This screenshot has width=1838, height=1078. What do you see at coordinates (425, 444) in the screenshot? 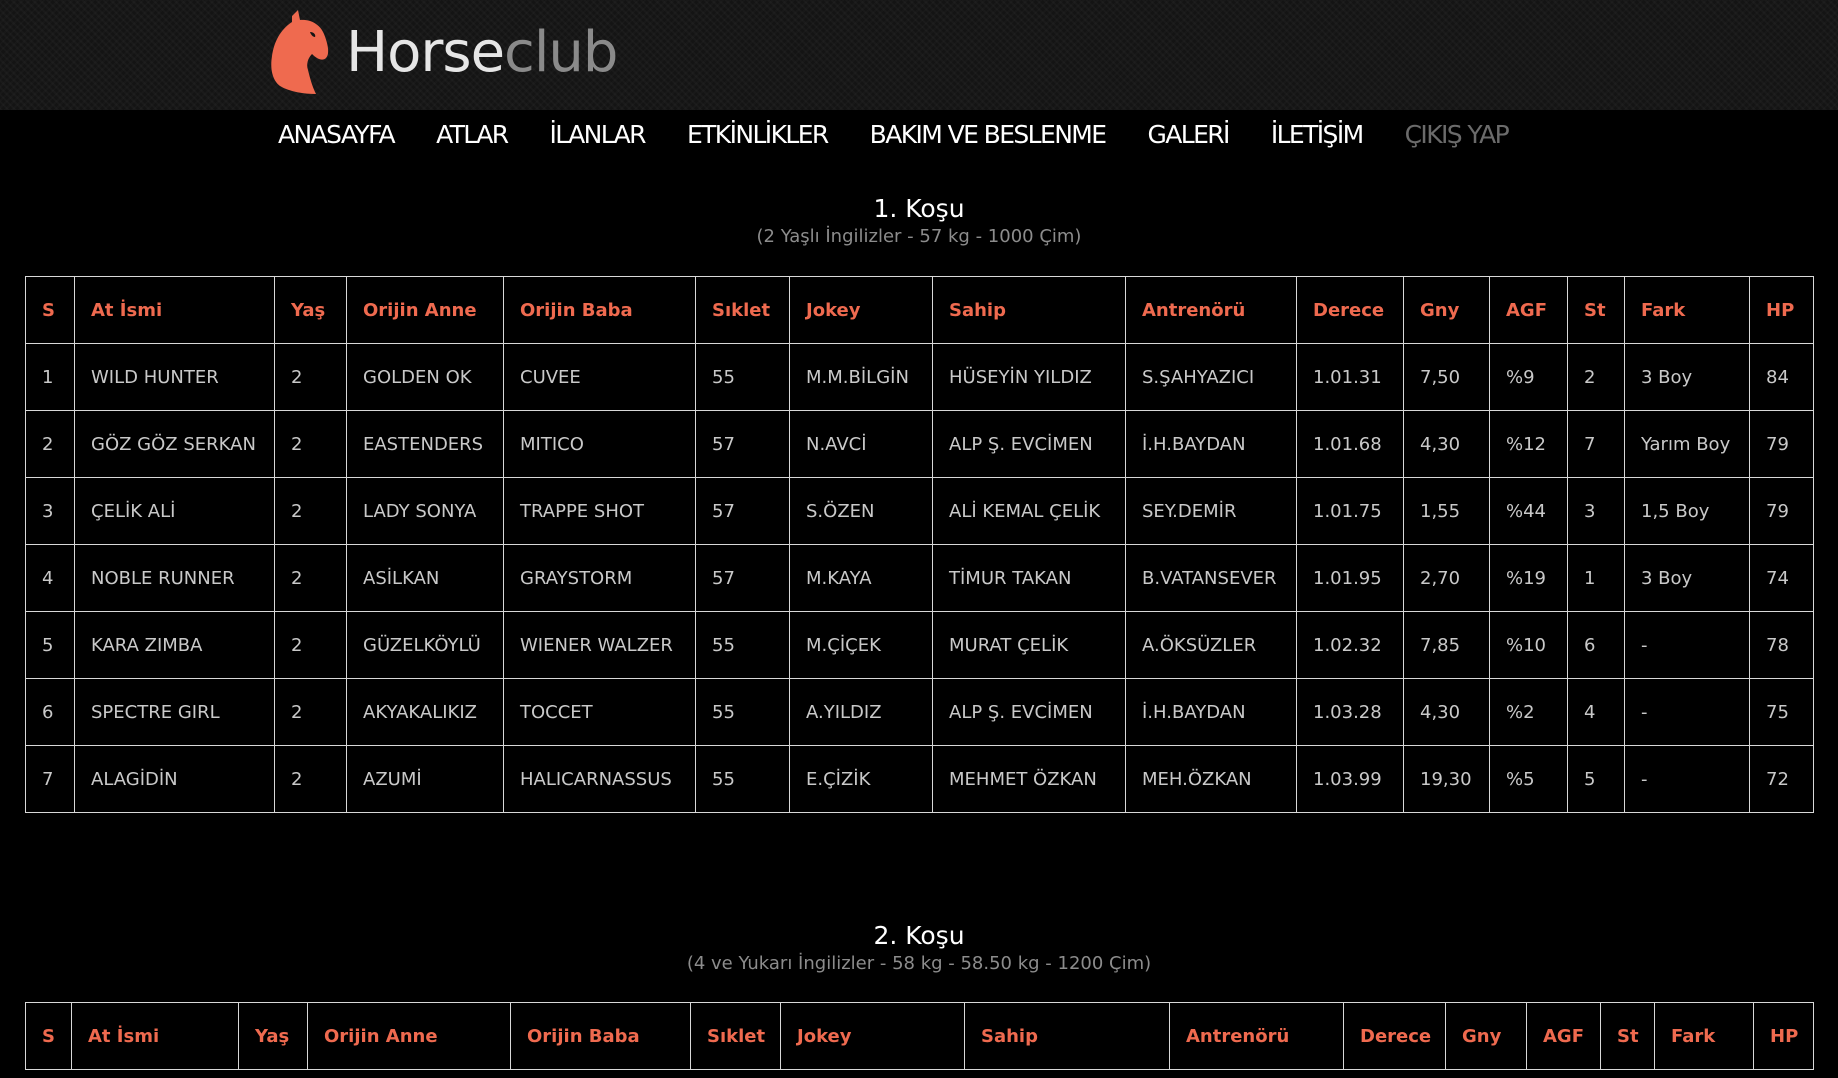
I see `table-cell: EASTENDERS` at bounding box center [425, 444].